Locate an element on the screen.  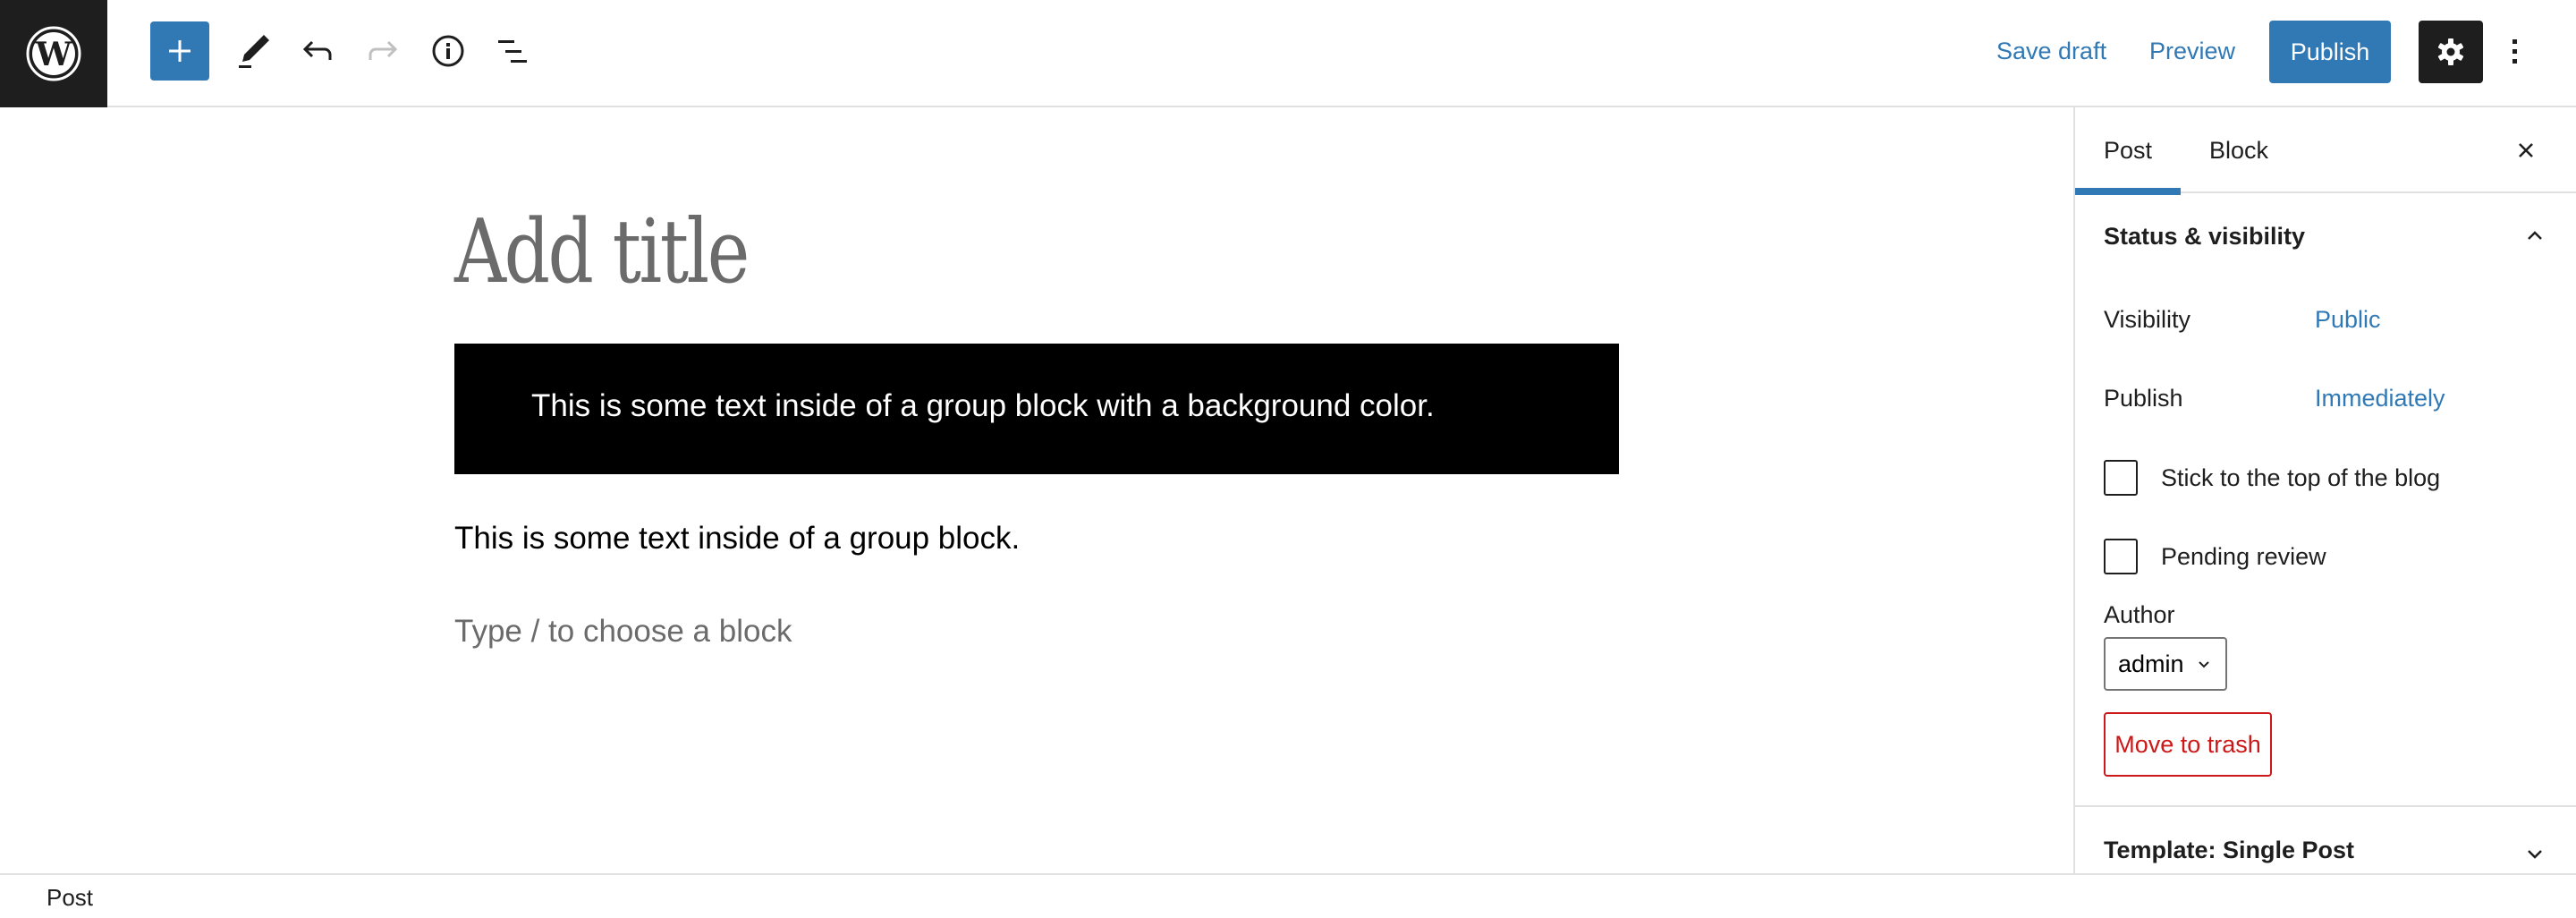
gear-icon is located at coordinates (2450, 51).